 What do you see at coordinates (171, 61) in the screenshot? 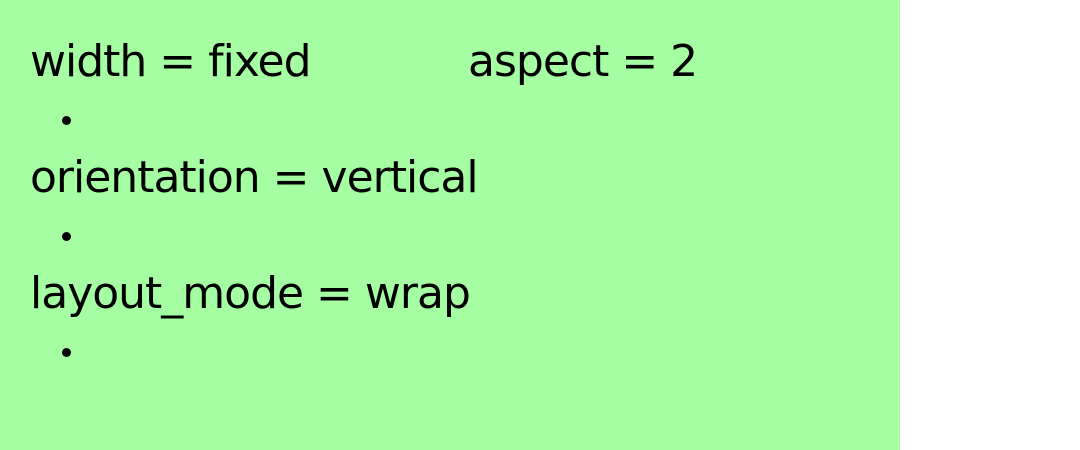
I see `width-setting-text: width = fixed` at bounding box center [171, 61].